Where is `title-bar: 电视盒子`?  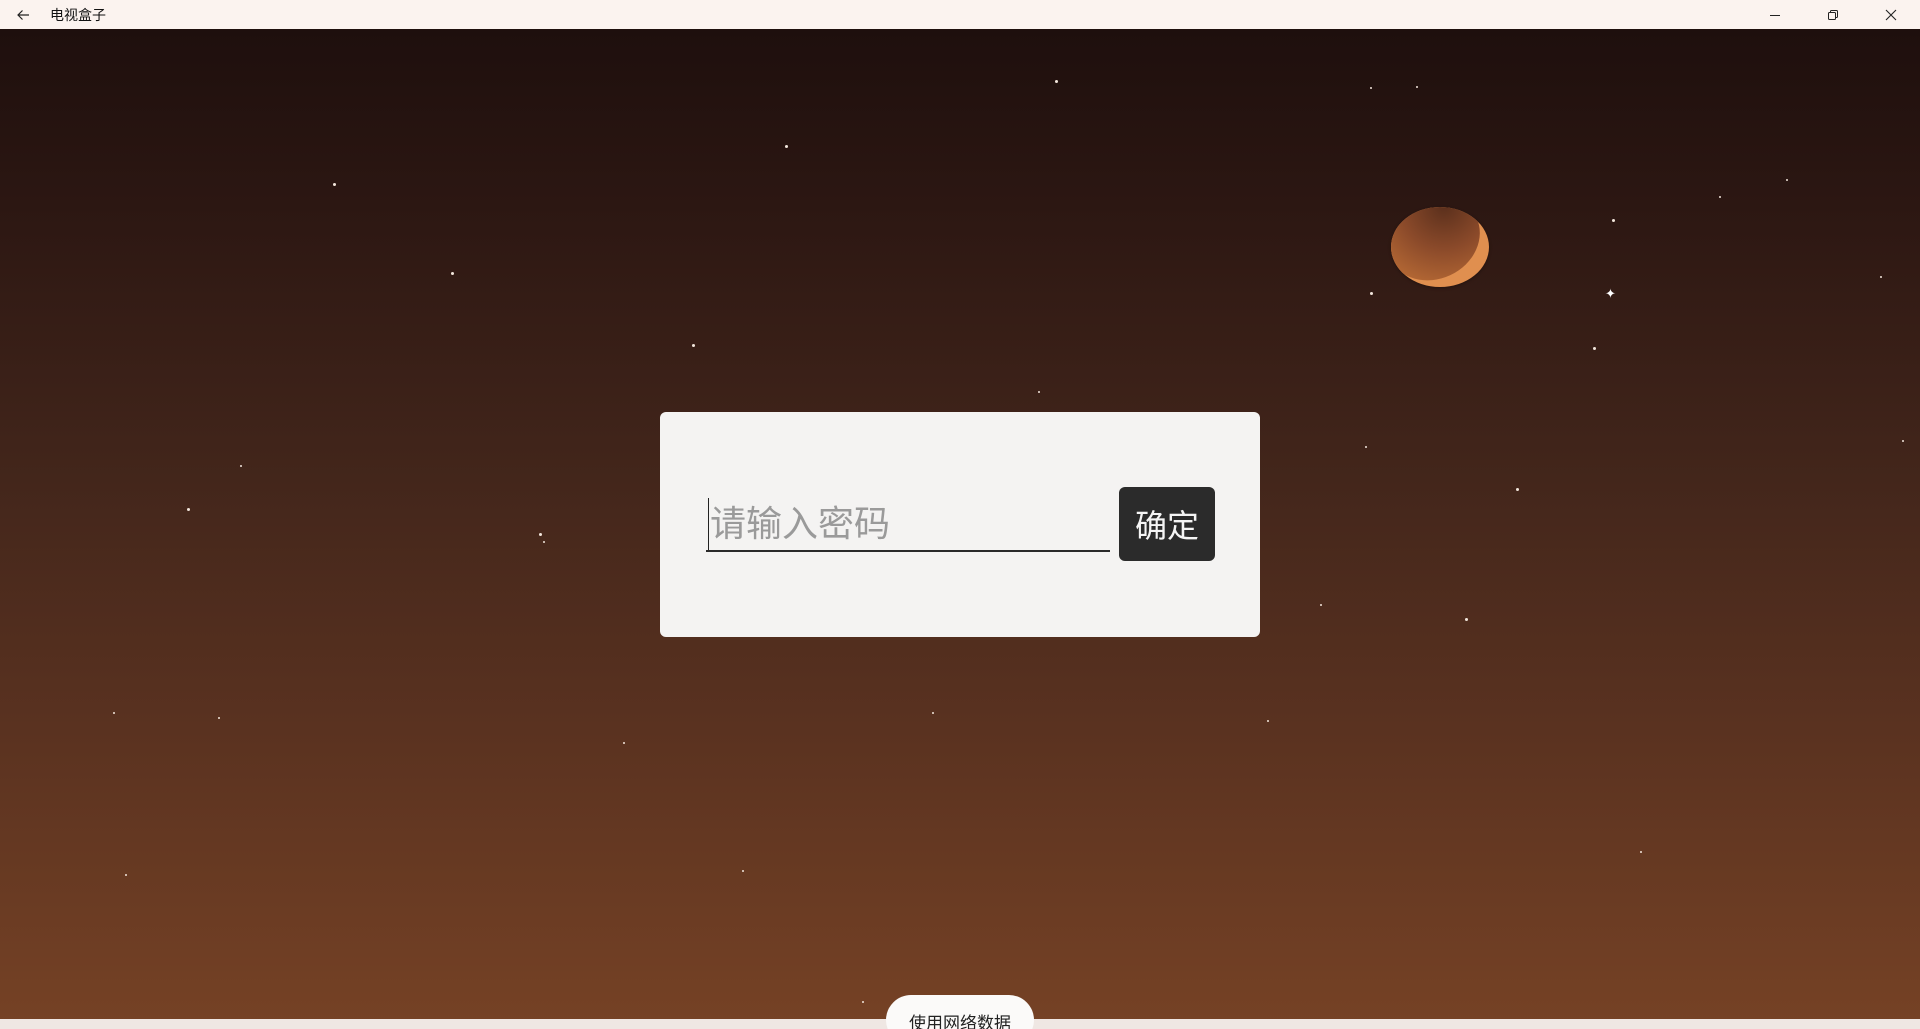
title-bar: 电视盒子 is located at coordinates (960, 14).